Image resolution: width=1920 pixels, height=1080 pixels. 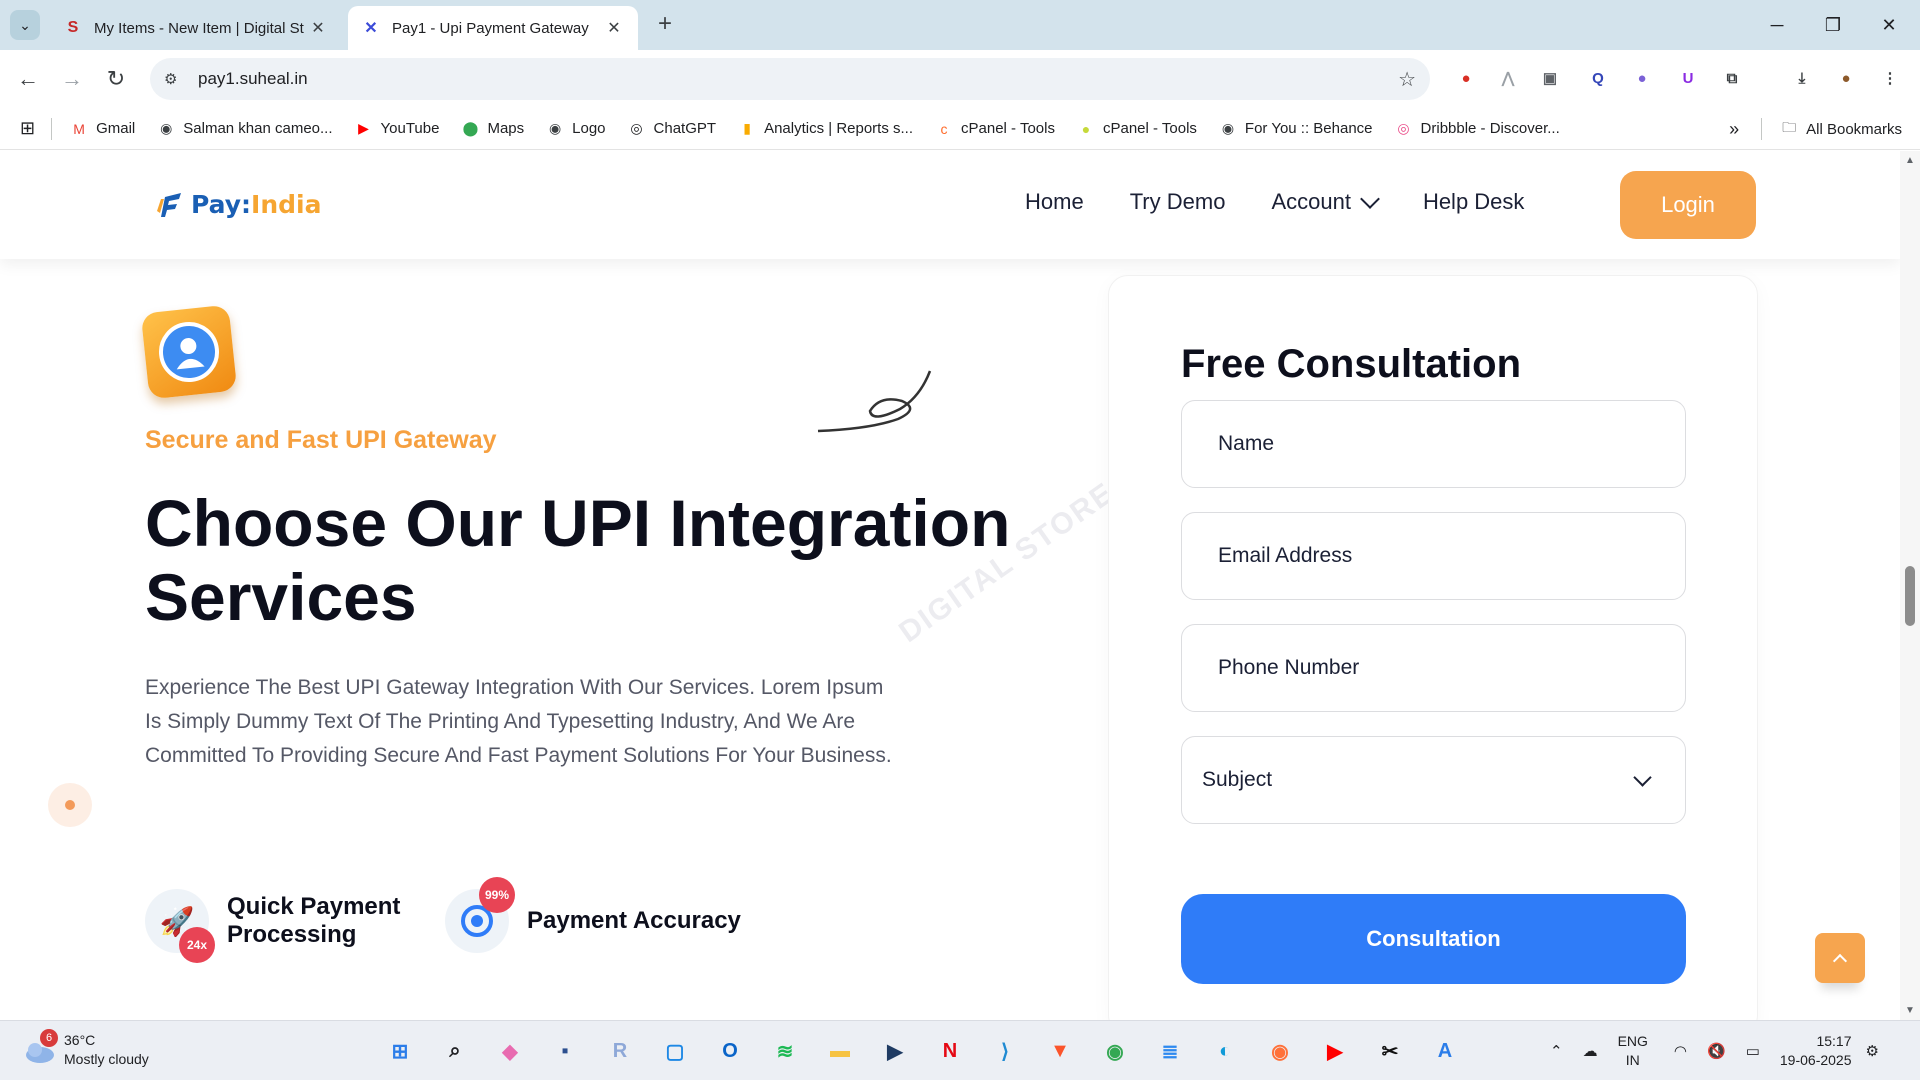 I want to click on network-app-icon: ▪, so click(x=565, y=1051).